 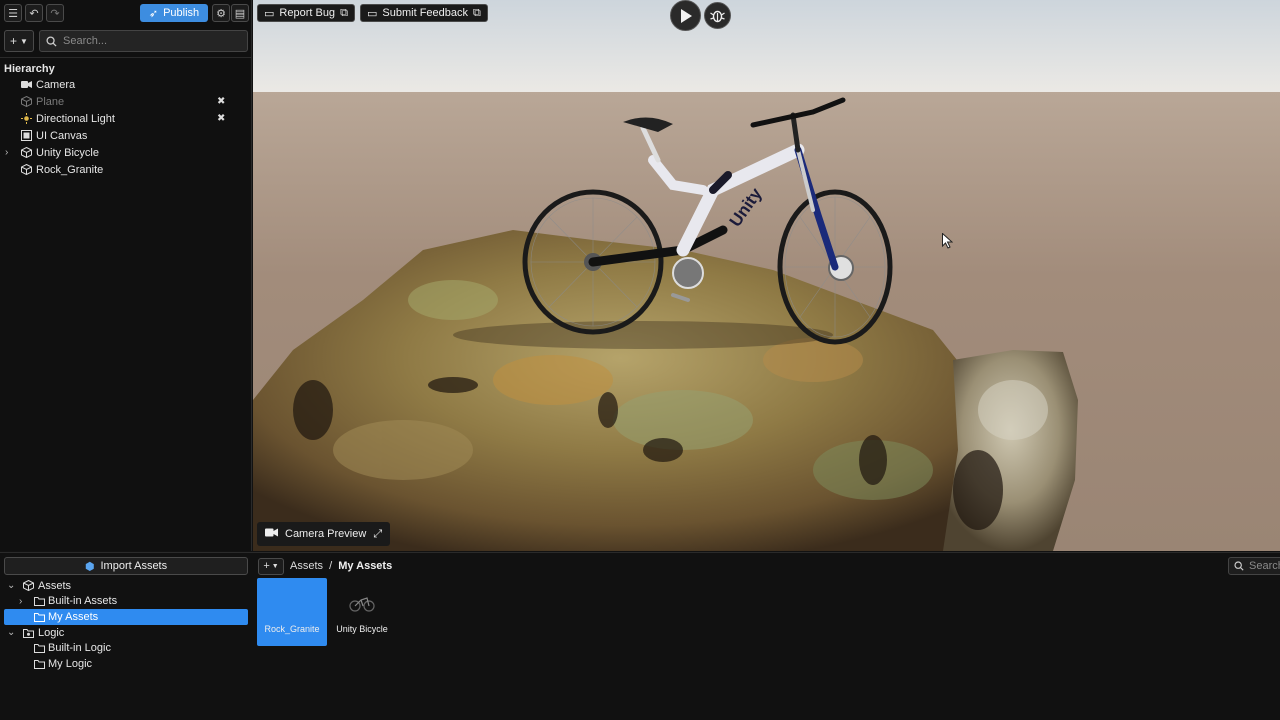 I want to click on save-icon: ▤, so click(x=240, y=13).